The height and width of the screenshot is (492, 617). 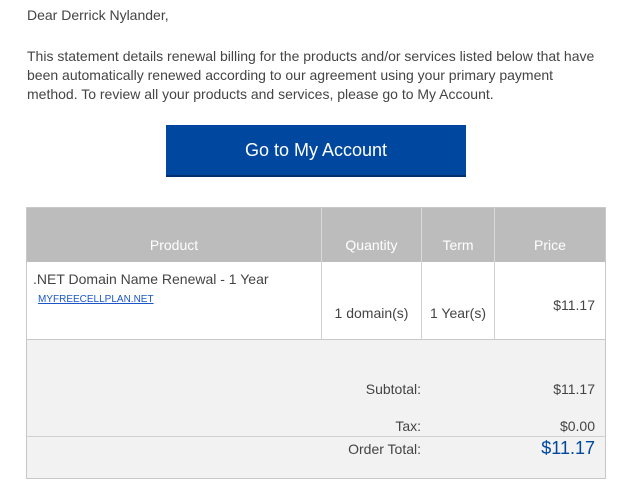 I want to click on tax-value: $0.00, so click(x=577, y=426).